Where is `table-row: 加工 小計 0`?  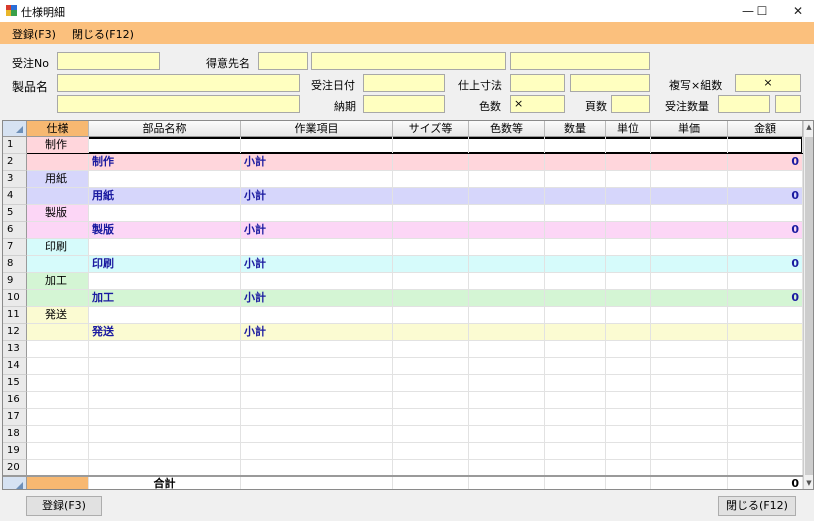
table-row: 加工 小計 0 is located at coordinates (415, 298).